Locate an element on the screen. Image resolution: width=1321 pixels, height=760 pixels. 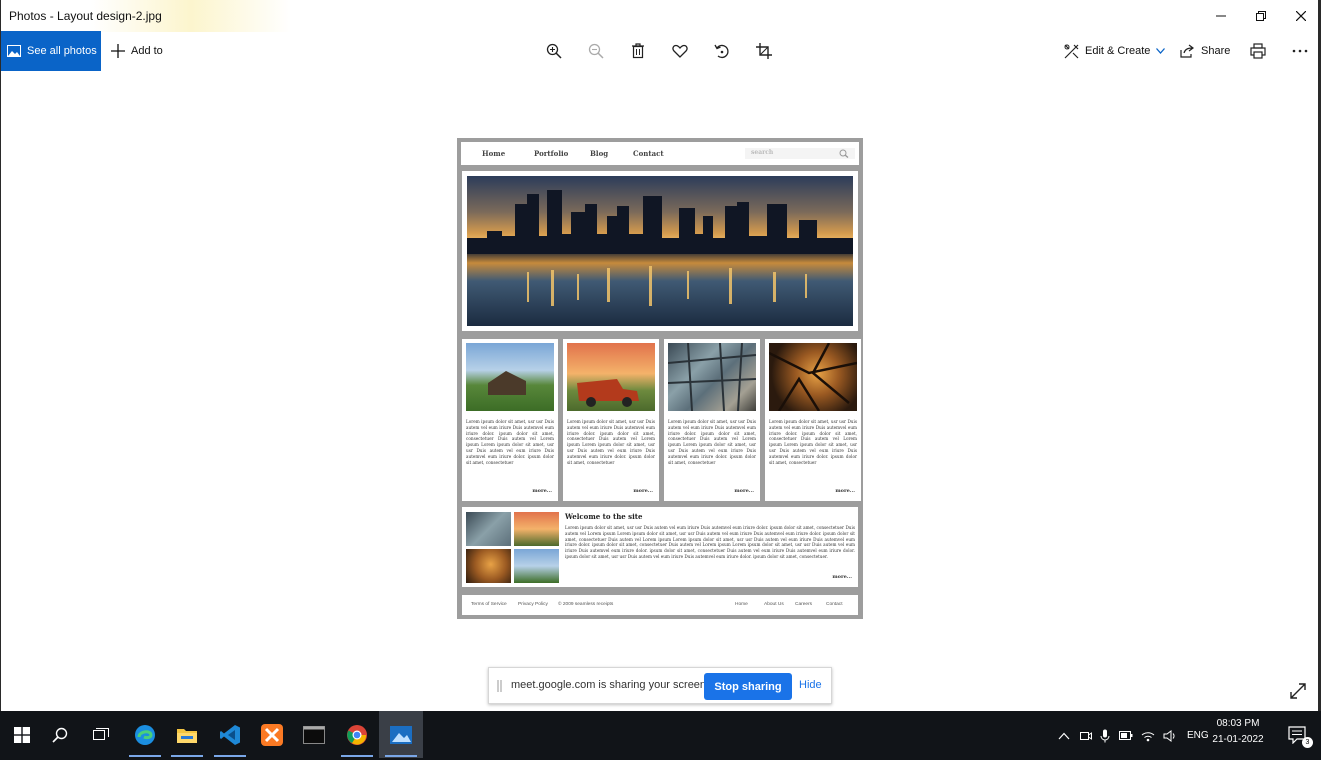
zoom-out-button is located at coordinates (596, 51).